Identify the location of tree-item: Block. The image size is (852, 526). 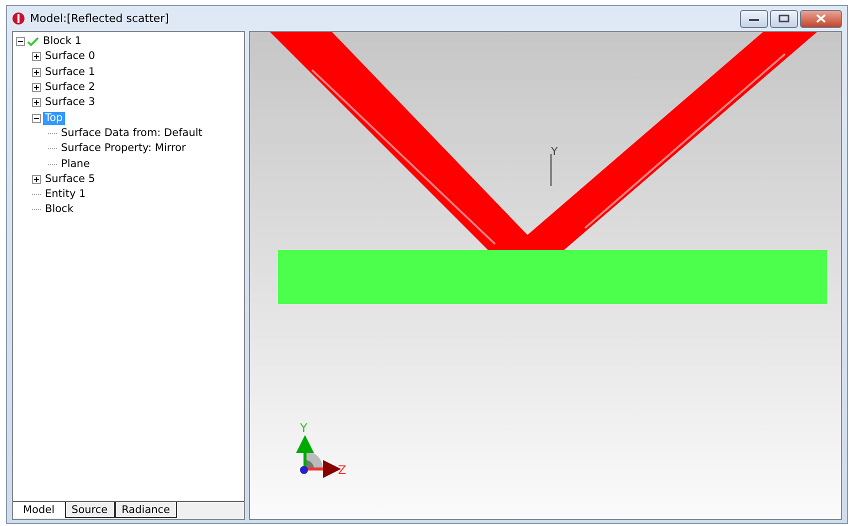
(59, 209).